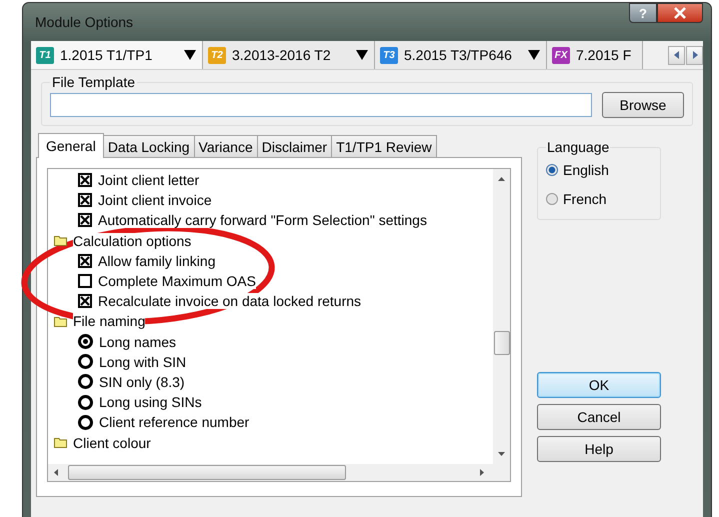 This screenshot has height=517, width=719. What do you see at coordinates (294, 146) in the screenshot?
I see `tab: Disclaimer` at bounding box center [294, 146].